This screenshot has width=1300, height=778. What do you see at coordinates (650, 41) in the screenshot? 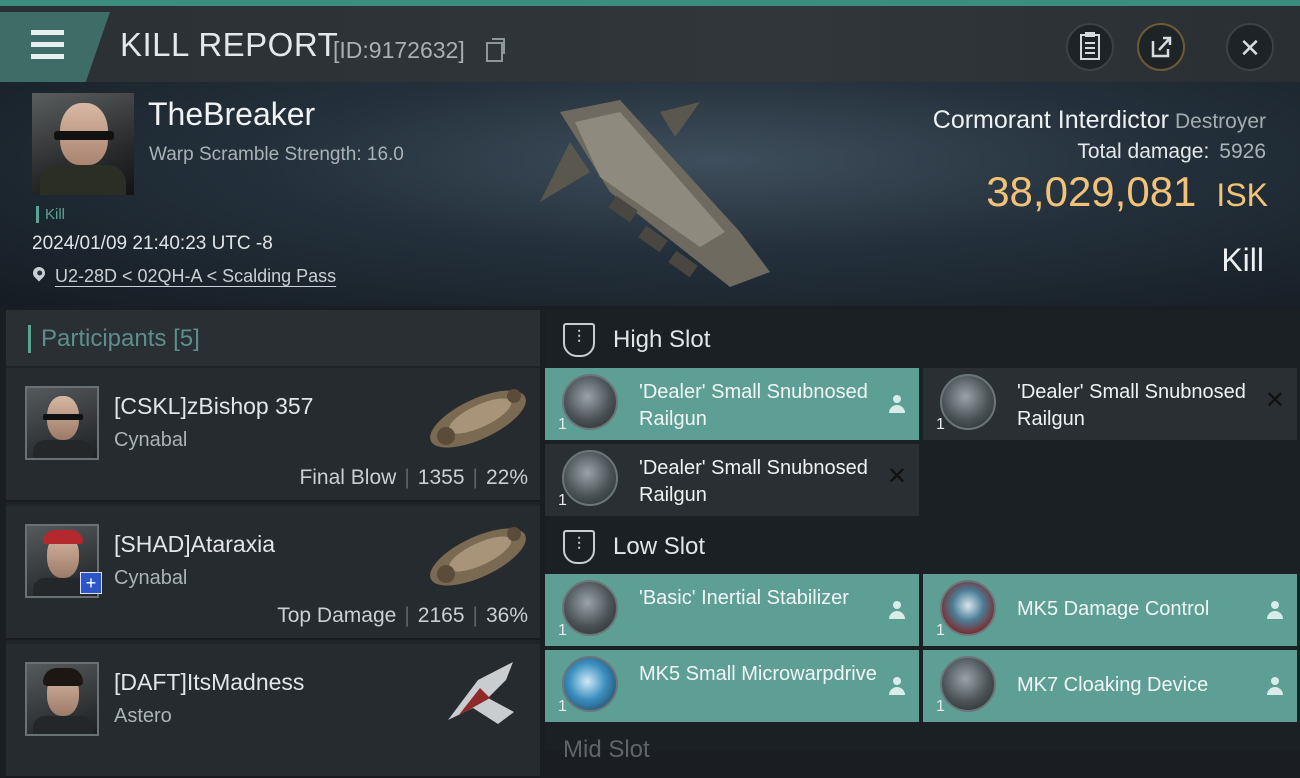
I see `top-bar: KILL REPORT [ID:9172632] ✕` at bounding box center [650, 41].